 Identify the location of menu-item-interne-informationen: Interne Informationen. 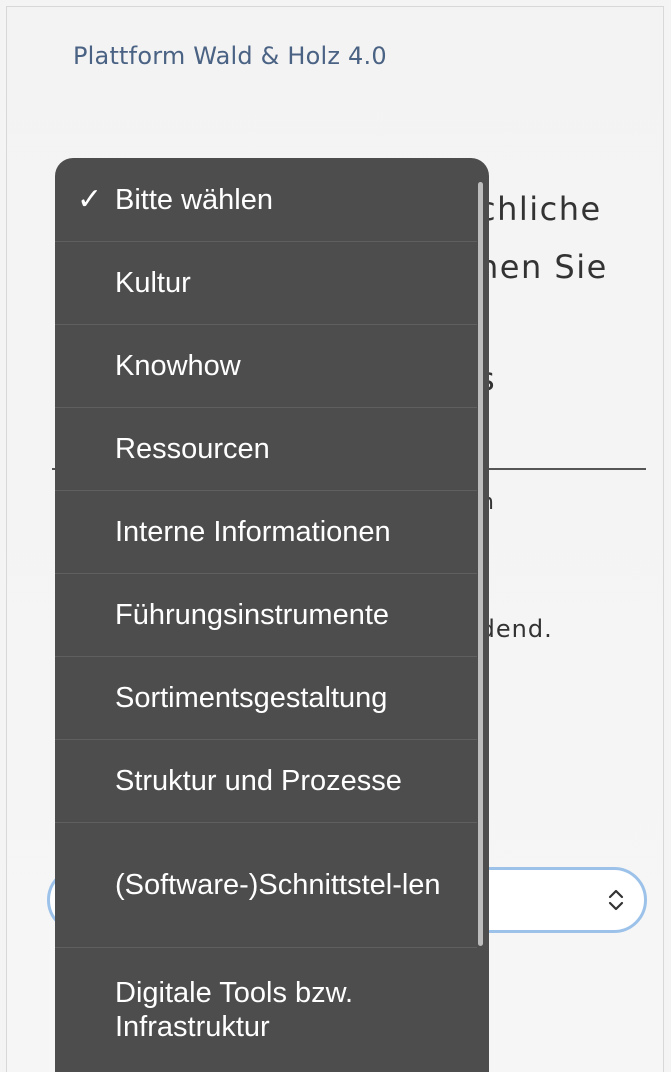
(266, 532).